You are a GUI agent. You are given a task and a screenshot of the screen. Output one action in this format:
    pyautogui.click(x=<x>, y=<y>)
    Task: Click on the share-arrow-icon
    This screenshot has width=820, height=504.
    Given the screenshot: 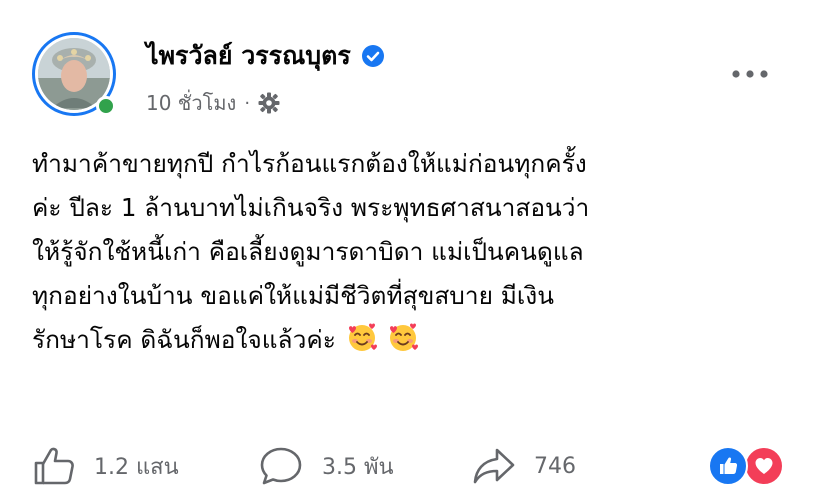 What is the action you would take?
    pyautogui.click(x=494, y=466)
    